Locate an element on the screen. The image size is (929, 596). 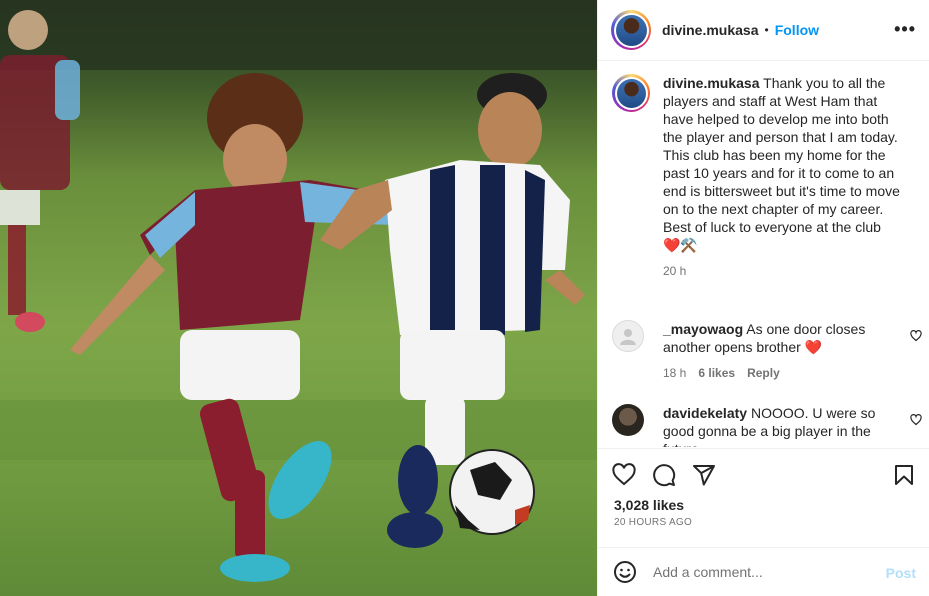
caption-emoji: ❤️⚒️ is located at coordinates (680, 245).